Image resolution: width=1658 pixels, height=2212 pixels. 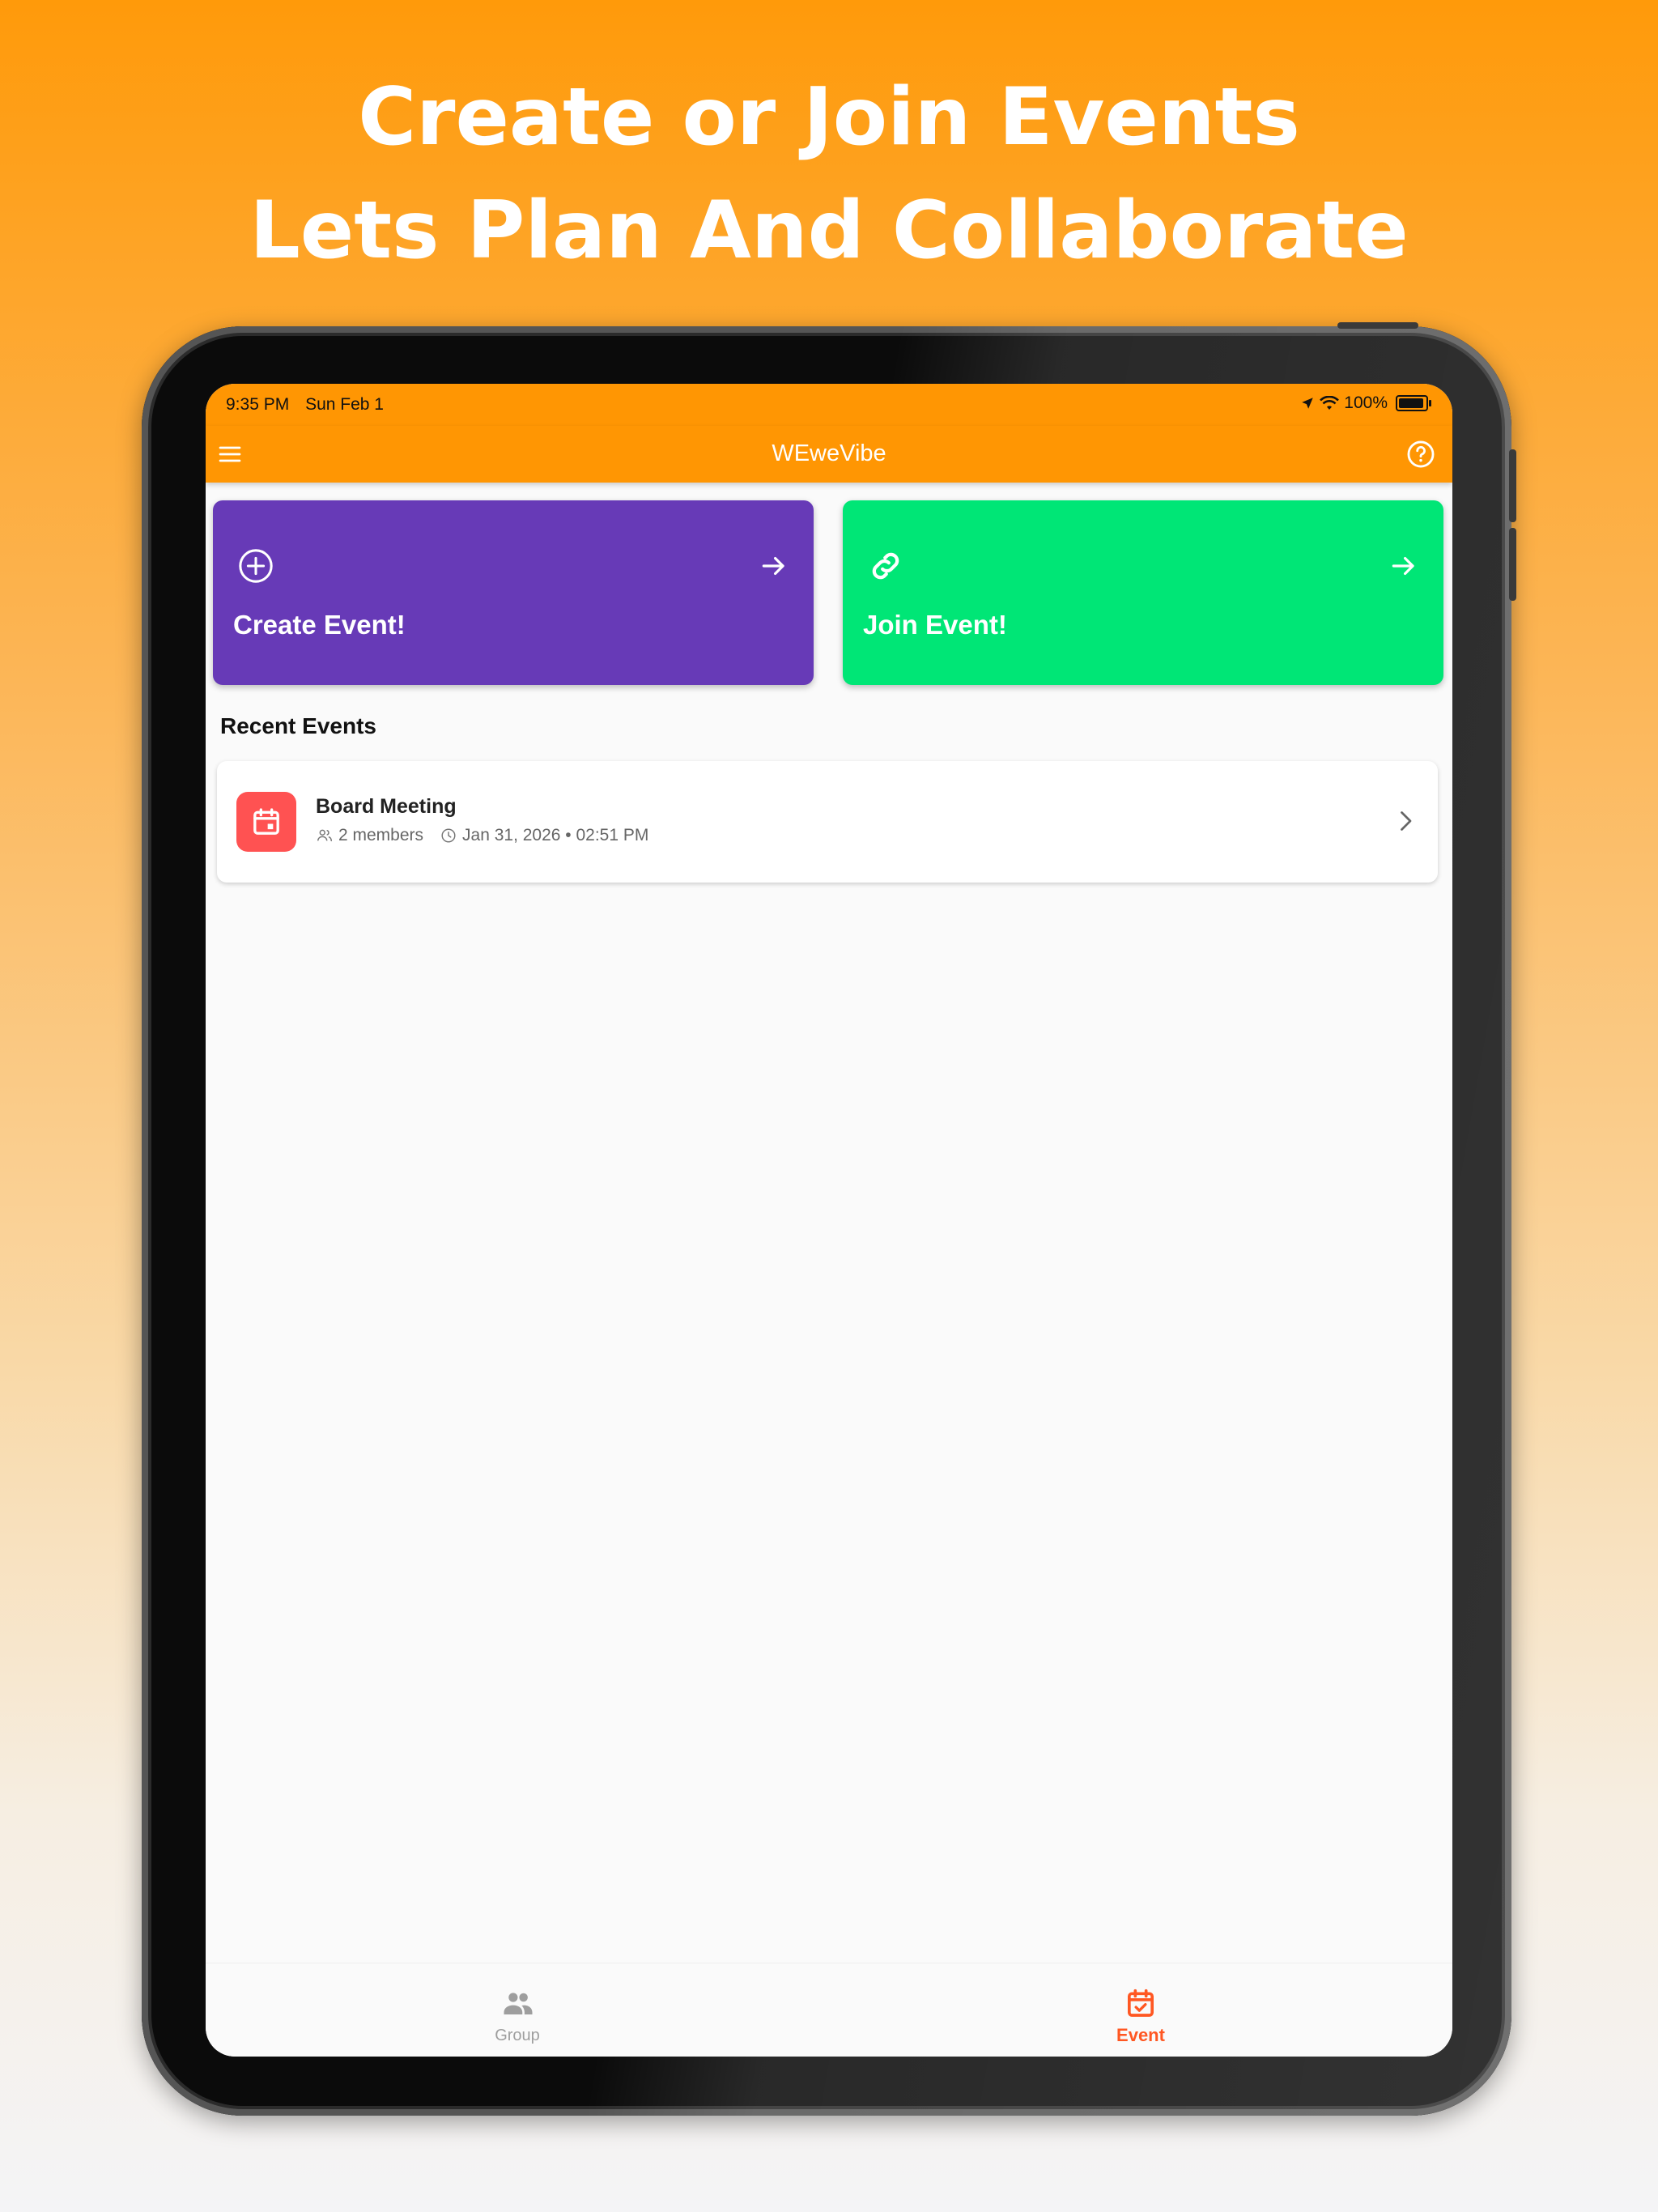 What do you see at coordinates (256, 566) in the screenshot?
I see `add-circle-icon` at bounding box center [256, 566].